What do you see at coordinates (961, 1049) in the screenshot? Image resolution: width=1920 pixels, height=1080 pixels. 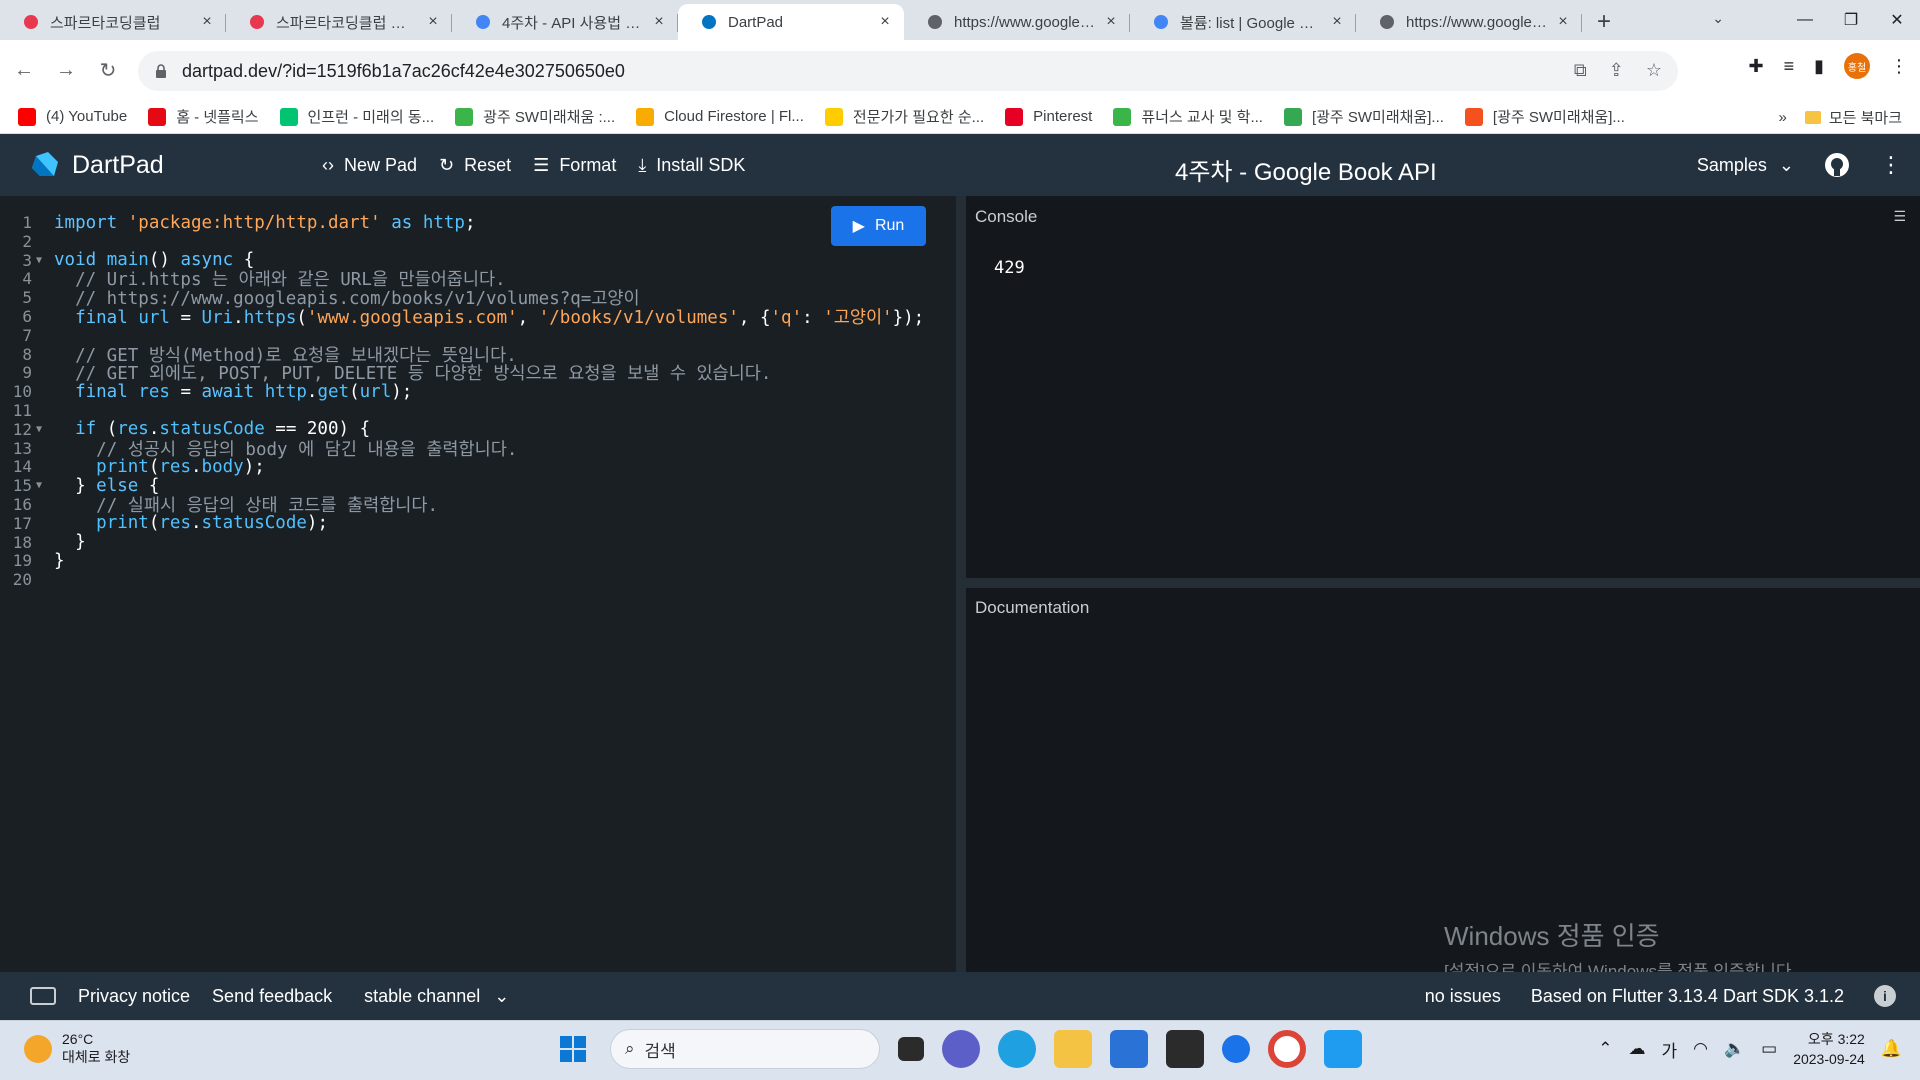 I see `teams-chat-icon` at bounding box center [961, 1049].